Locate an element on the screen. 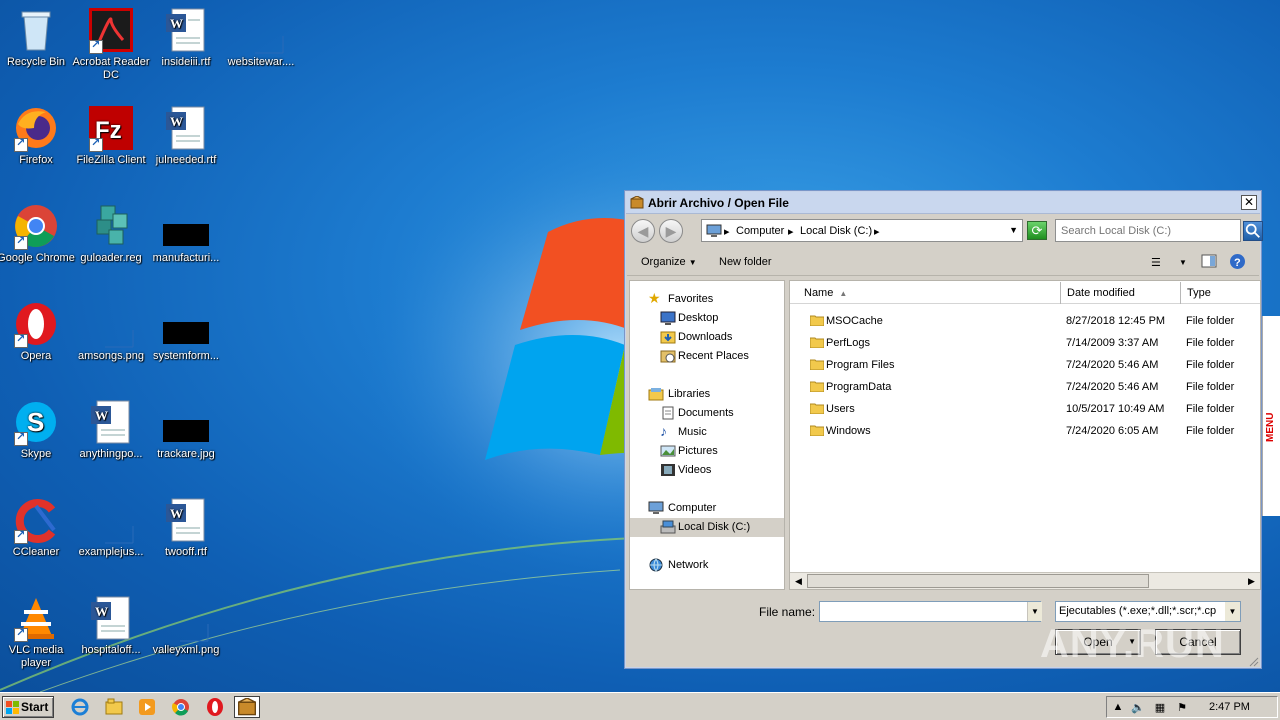 This screenshot has height=720, width=1280. desktop-icon-amsongs: amsongs.png is located at coordinates (111, 331).